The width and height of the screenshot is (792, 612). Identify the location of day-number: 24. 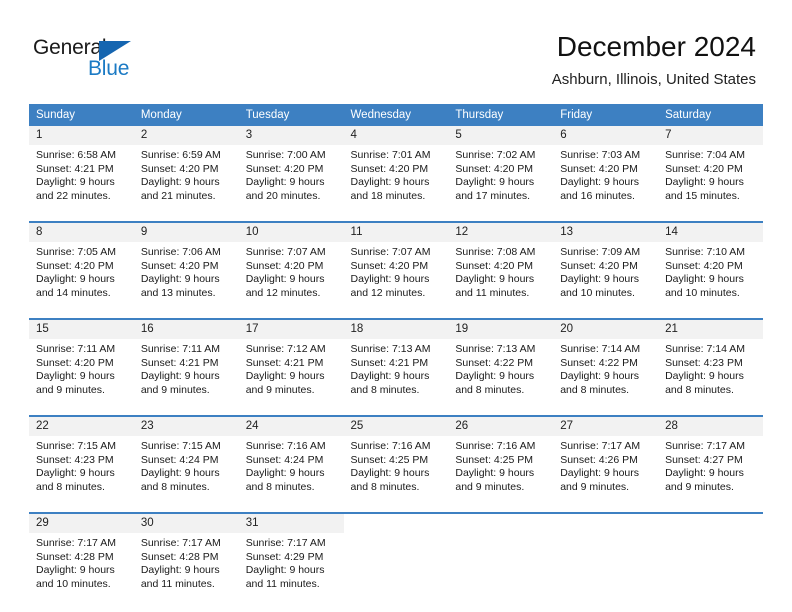
(291, 426).